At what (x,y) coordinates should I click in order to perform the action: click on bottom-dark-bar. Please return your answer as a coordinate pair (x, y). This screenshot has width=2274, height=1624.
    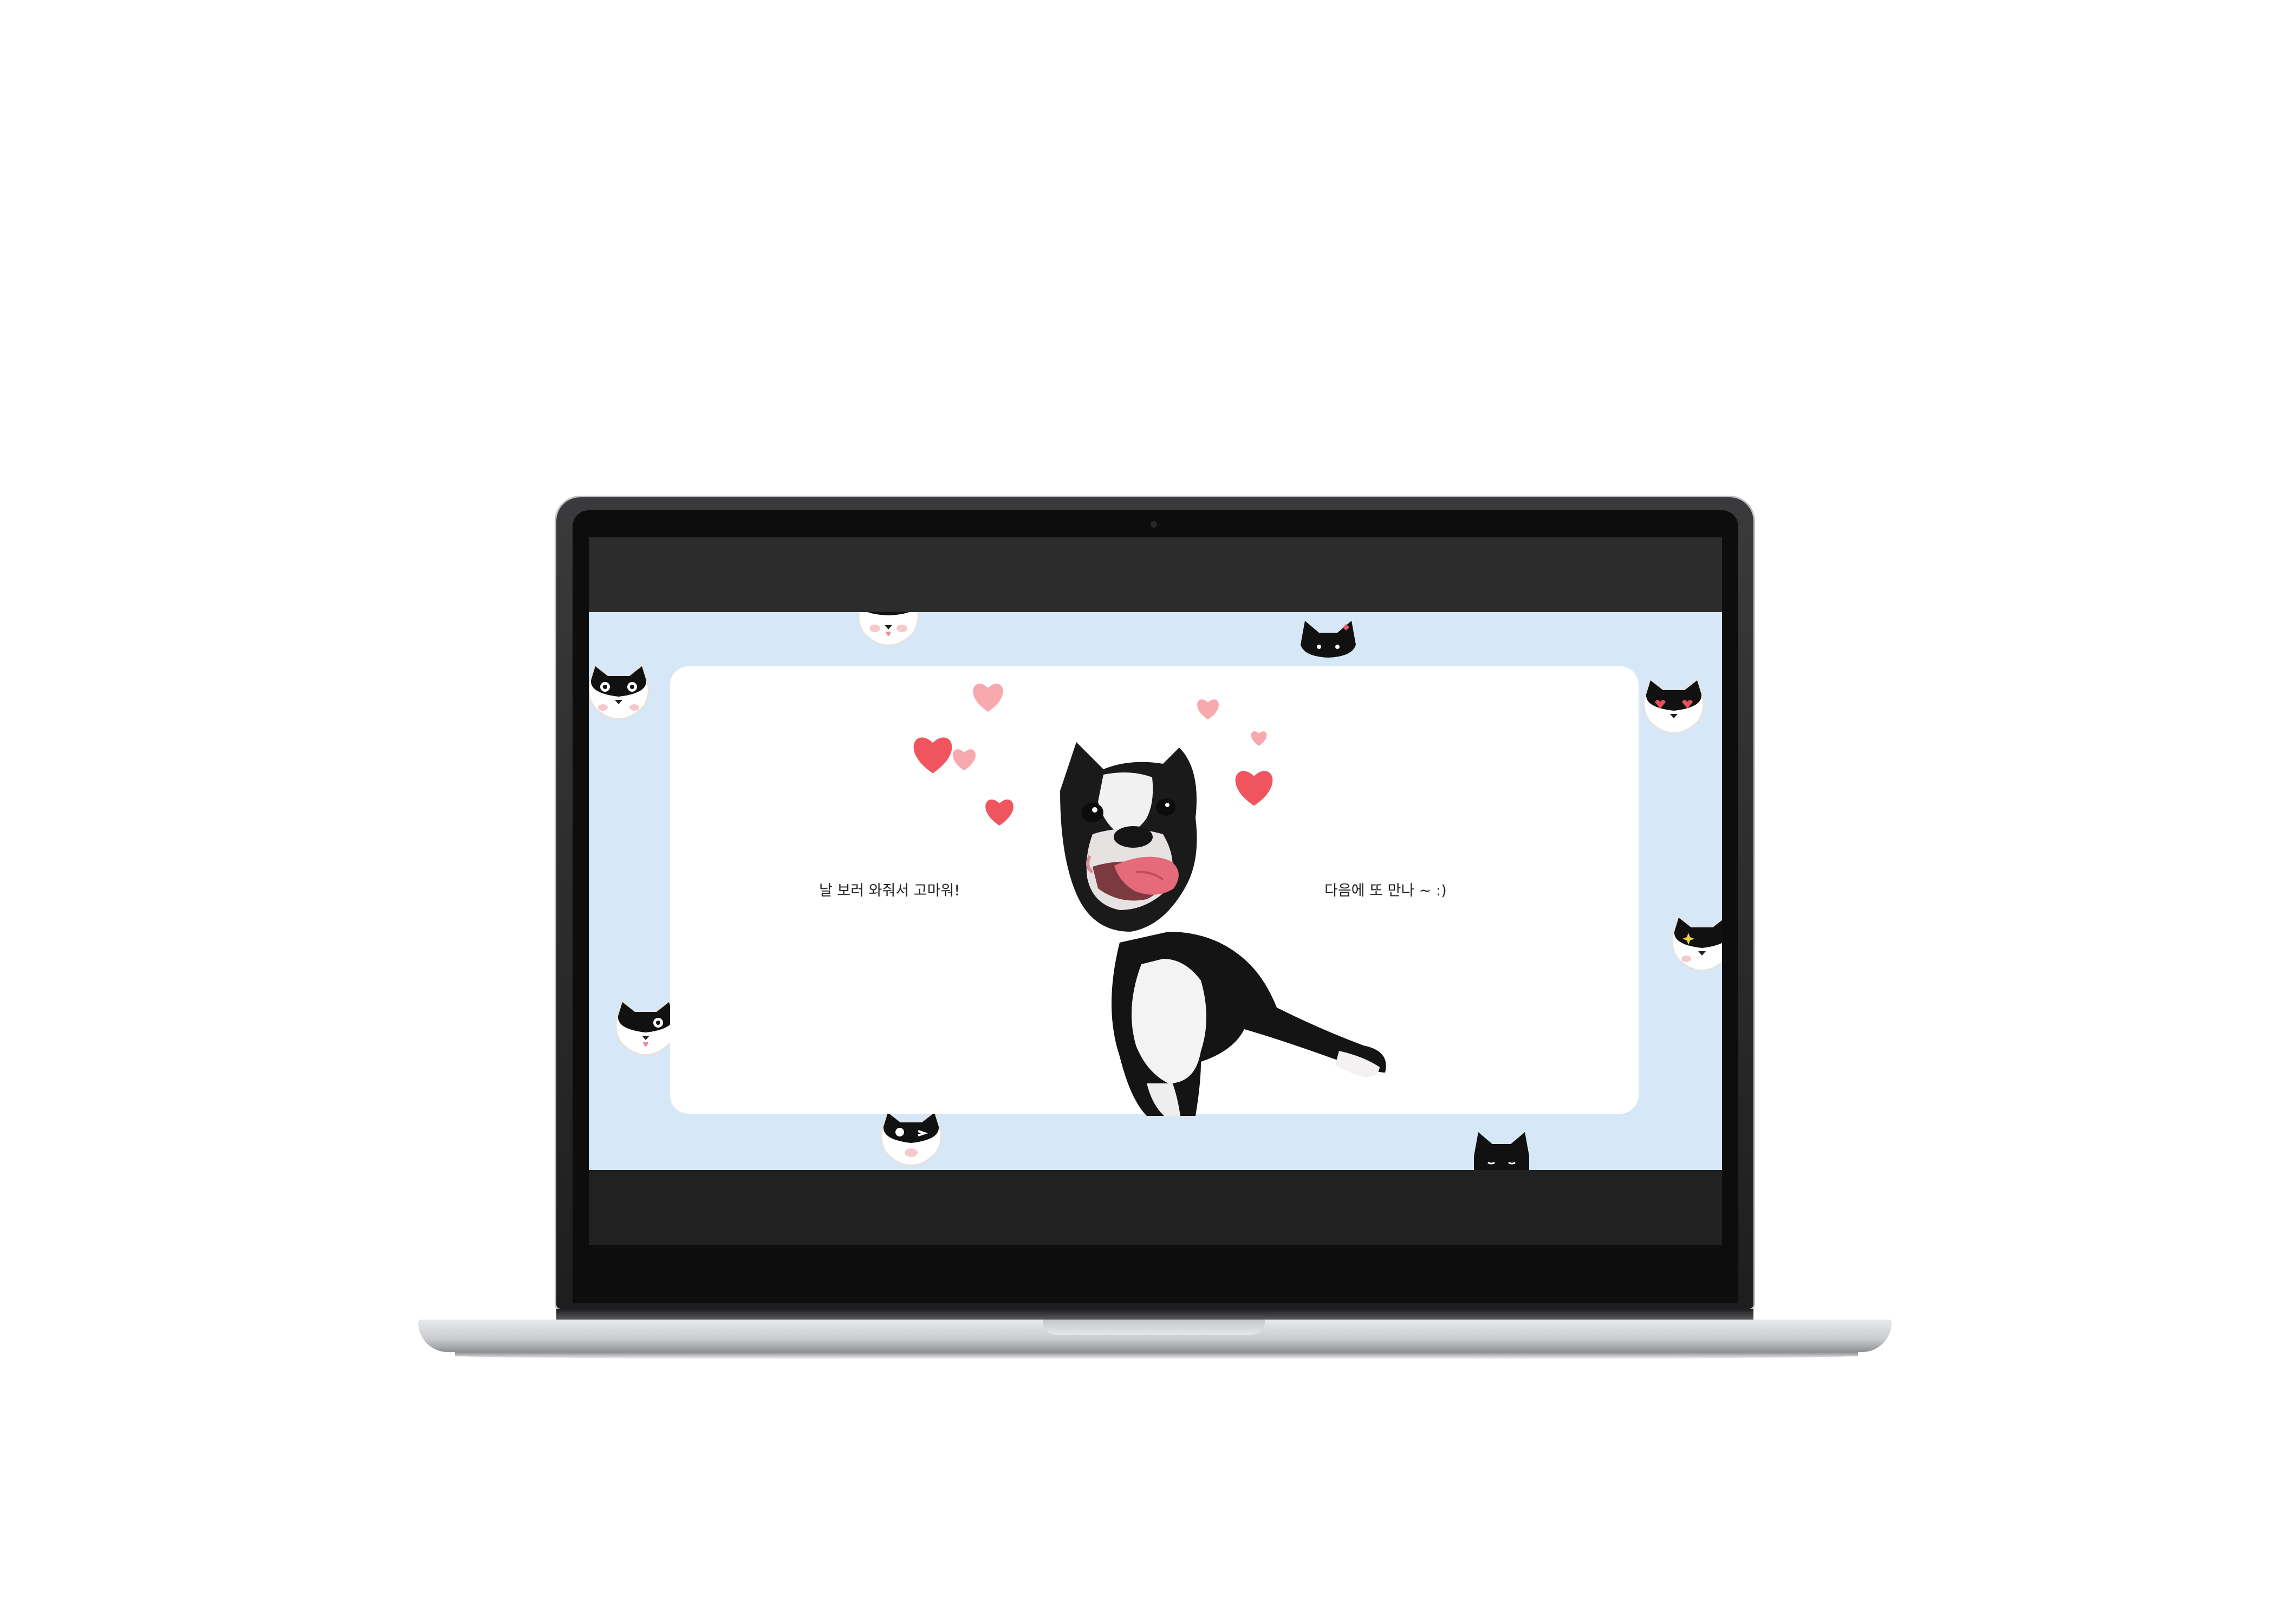
    Looking at the image, I should click on (1155, 1208).